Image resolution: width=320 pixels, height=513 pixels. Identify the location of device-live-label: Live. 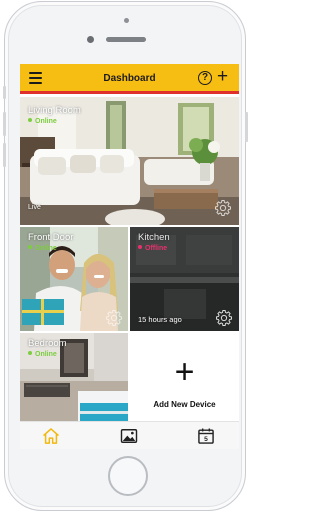
(34, 207).